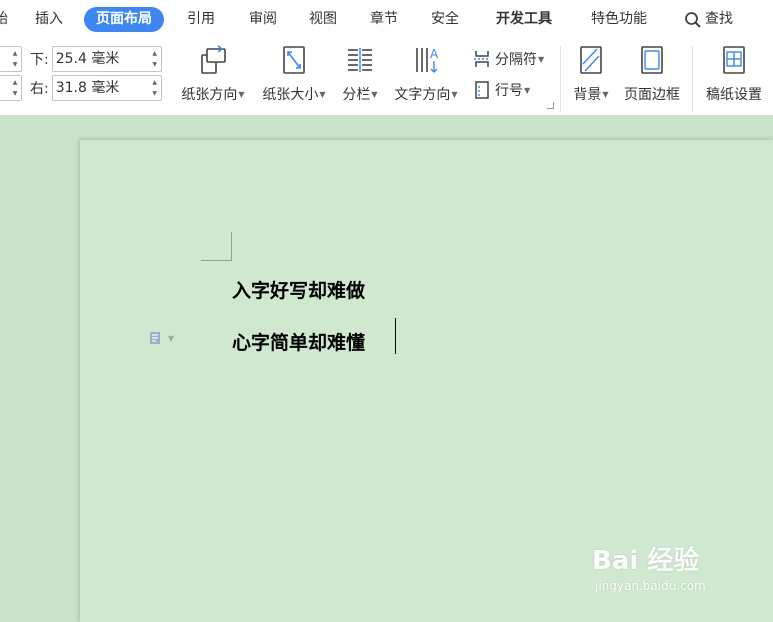 Image resolution: width=773 pixels, height=622 pixels. Describe the element at coordinates (39, 60) in the screenshot. I see `margin-bottom-label: 下:` at that location.